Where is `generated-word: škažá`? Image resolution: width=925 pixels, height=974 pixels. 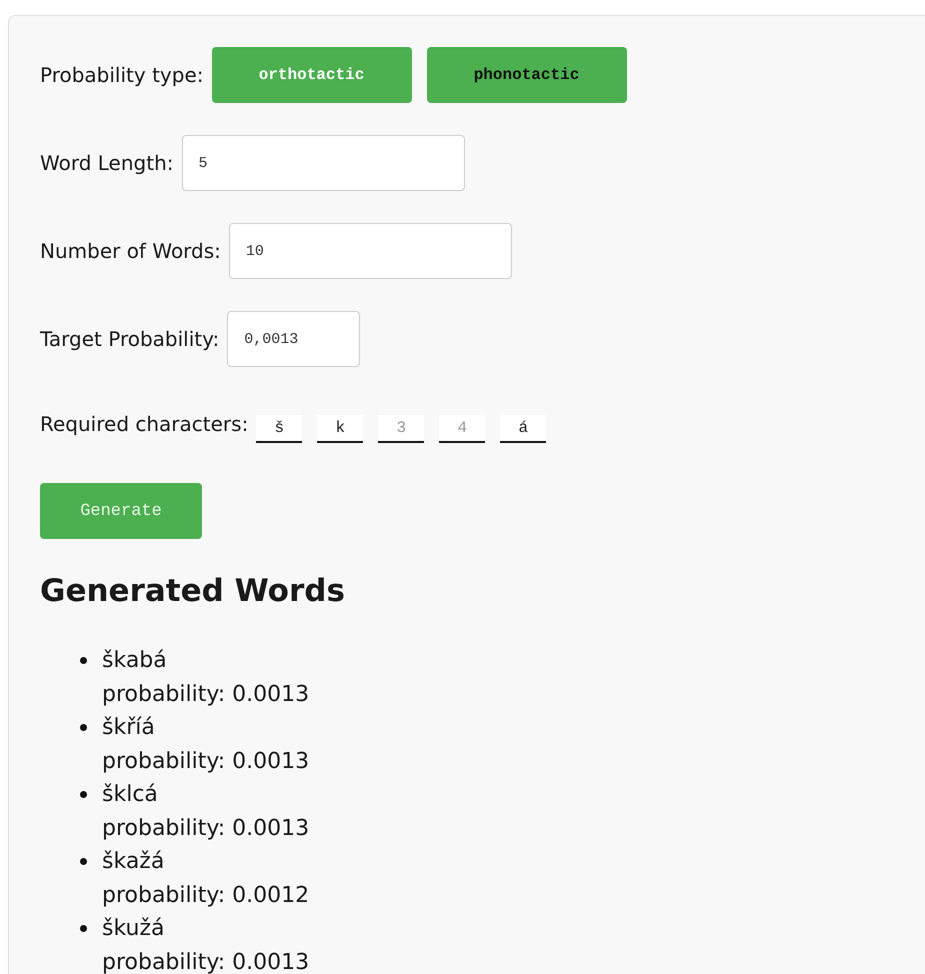
generated-word: škažá is located at coordinates (134, 862).